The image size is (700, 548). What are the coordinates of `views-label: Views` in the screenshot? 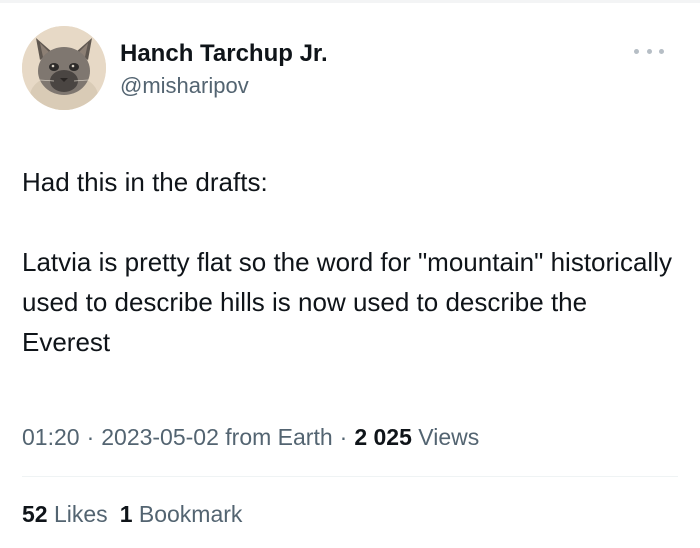 It's located at (449, 437).